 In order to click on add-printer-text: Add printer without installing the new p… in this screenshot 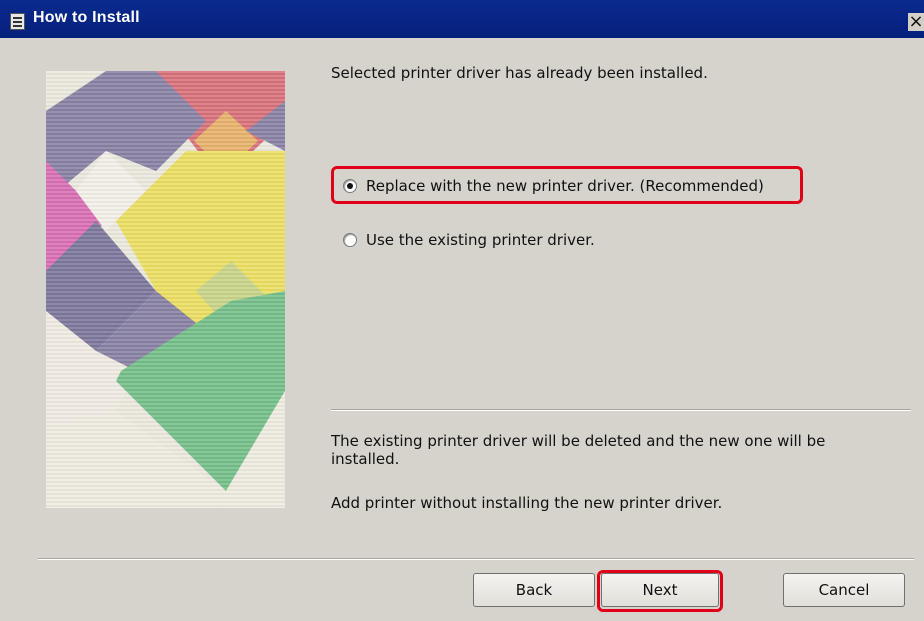, I will do `click(527, 503)`.